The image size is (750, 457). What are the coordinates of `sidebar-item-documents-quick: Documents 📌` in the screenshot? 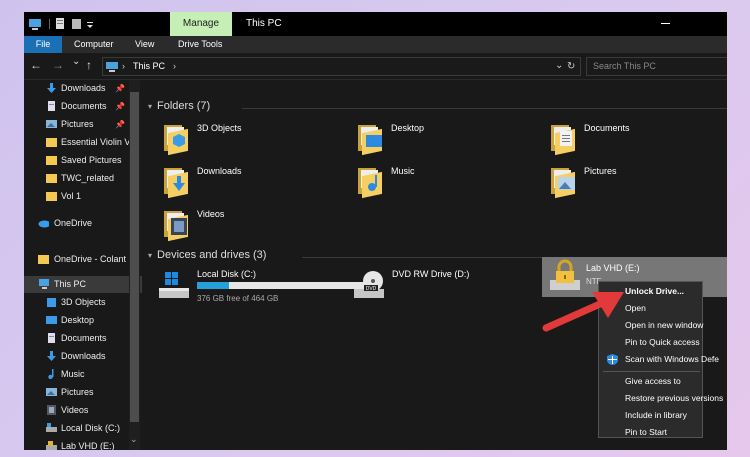 It's located at (83, 106).